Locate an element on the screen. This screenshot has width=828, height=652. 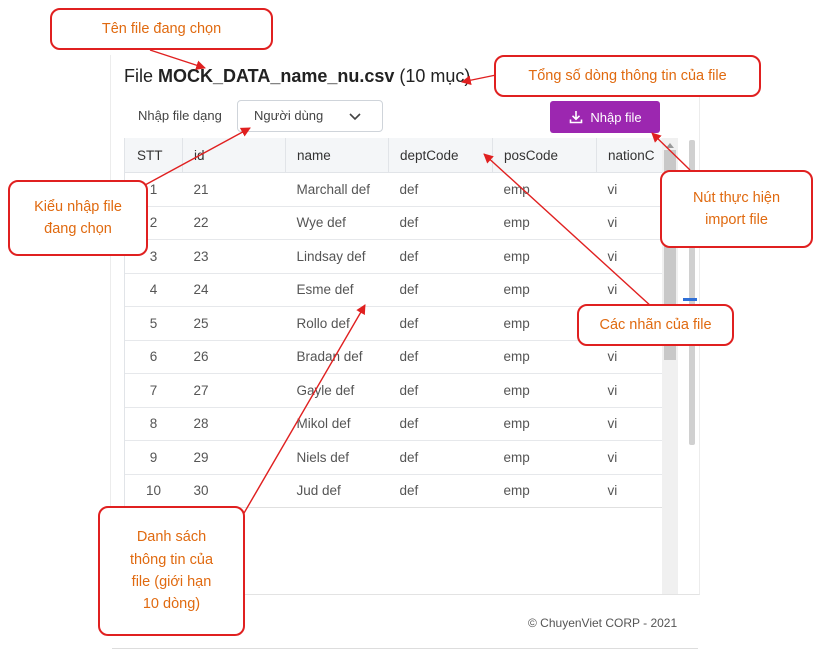
table-row: 10 30 Jud def def emp vi is located at coordinates (393, 490).